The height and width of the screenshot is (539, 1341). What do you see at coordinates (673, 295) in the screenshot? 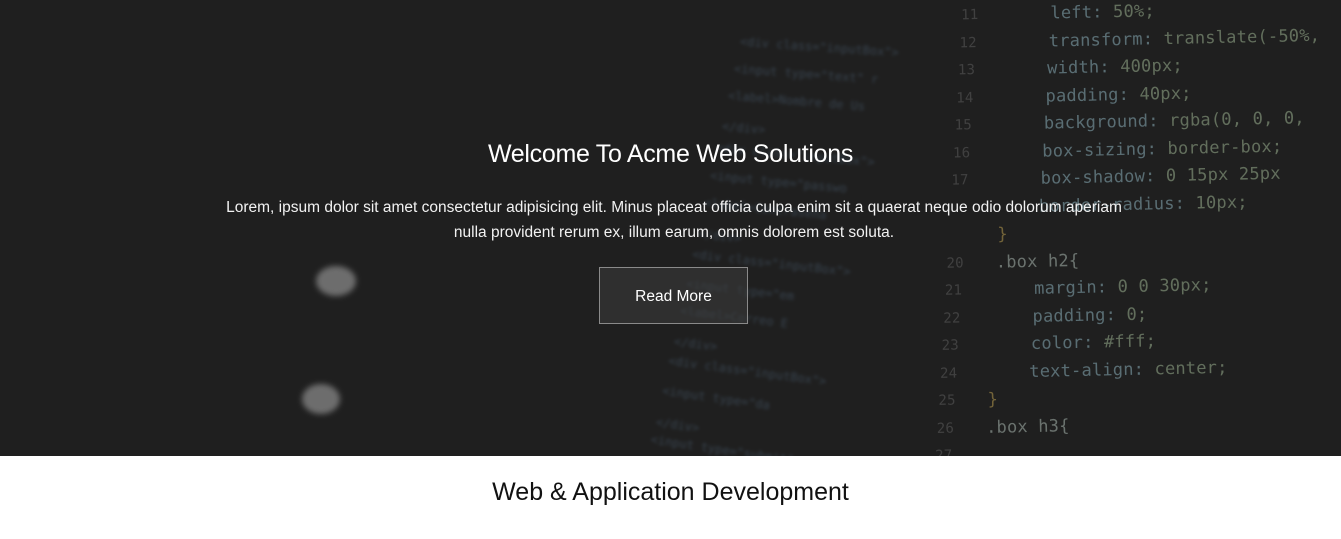
I see `read-more-button: Read More` at bounding box center [673, 295].